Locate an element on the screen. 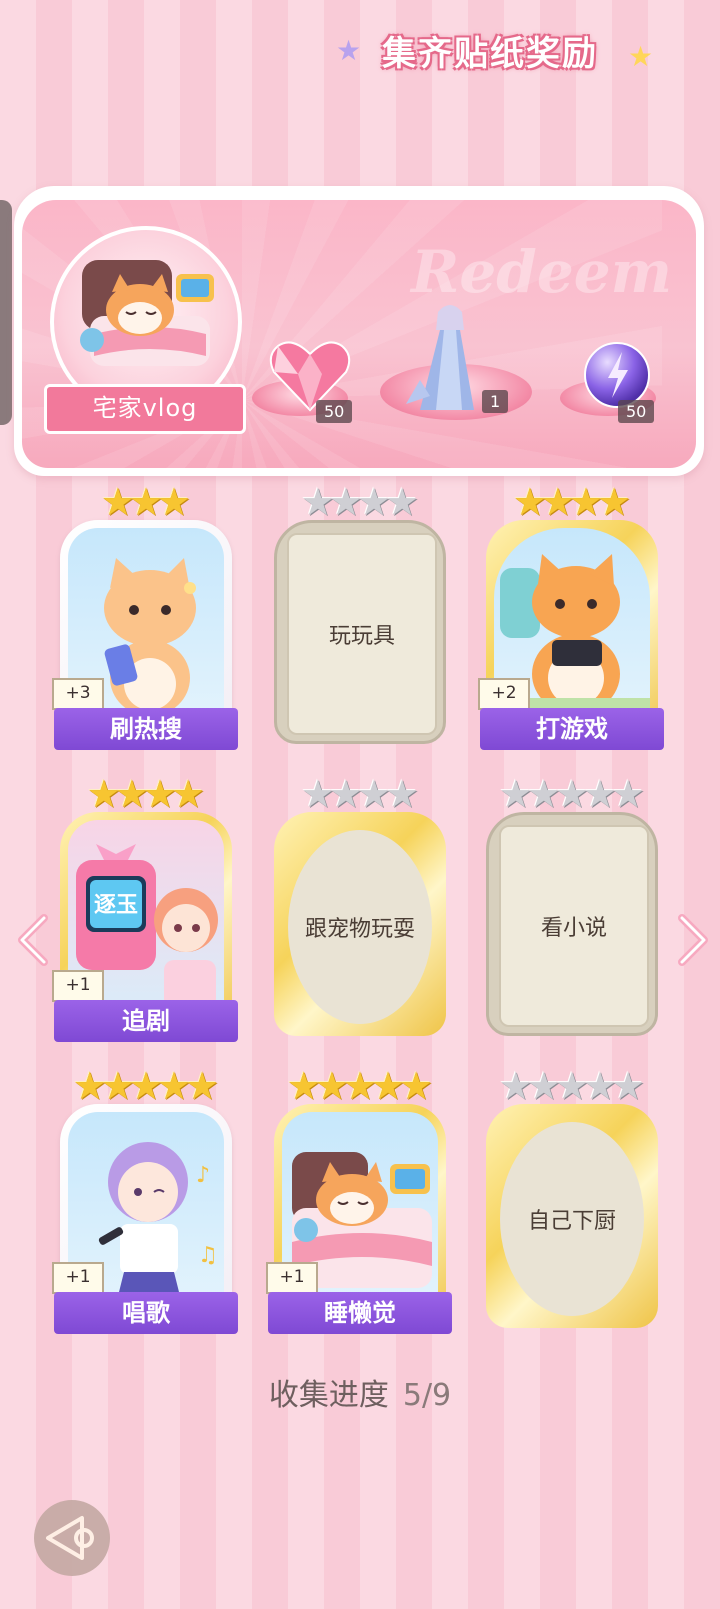 Image resolution: width=720 pixels, height=1609 pixels. back-arrow-icon is located at coordinates (70, 1538).